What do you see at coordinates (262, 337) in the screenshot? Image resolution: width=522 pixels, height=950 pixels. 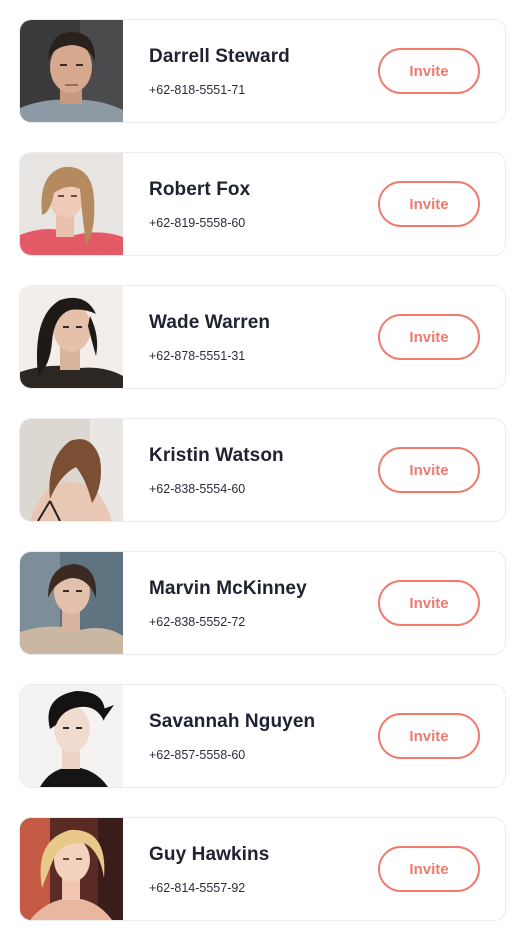 I see `contact-card: Wade Warren +62-878-5551-31 Invite` at bounding box center [262, 337].